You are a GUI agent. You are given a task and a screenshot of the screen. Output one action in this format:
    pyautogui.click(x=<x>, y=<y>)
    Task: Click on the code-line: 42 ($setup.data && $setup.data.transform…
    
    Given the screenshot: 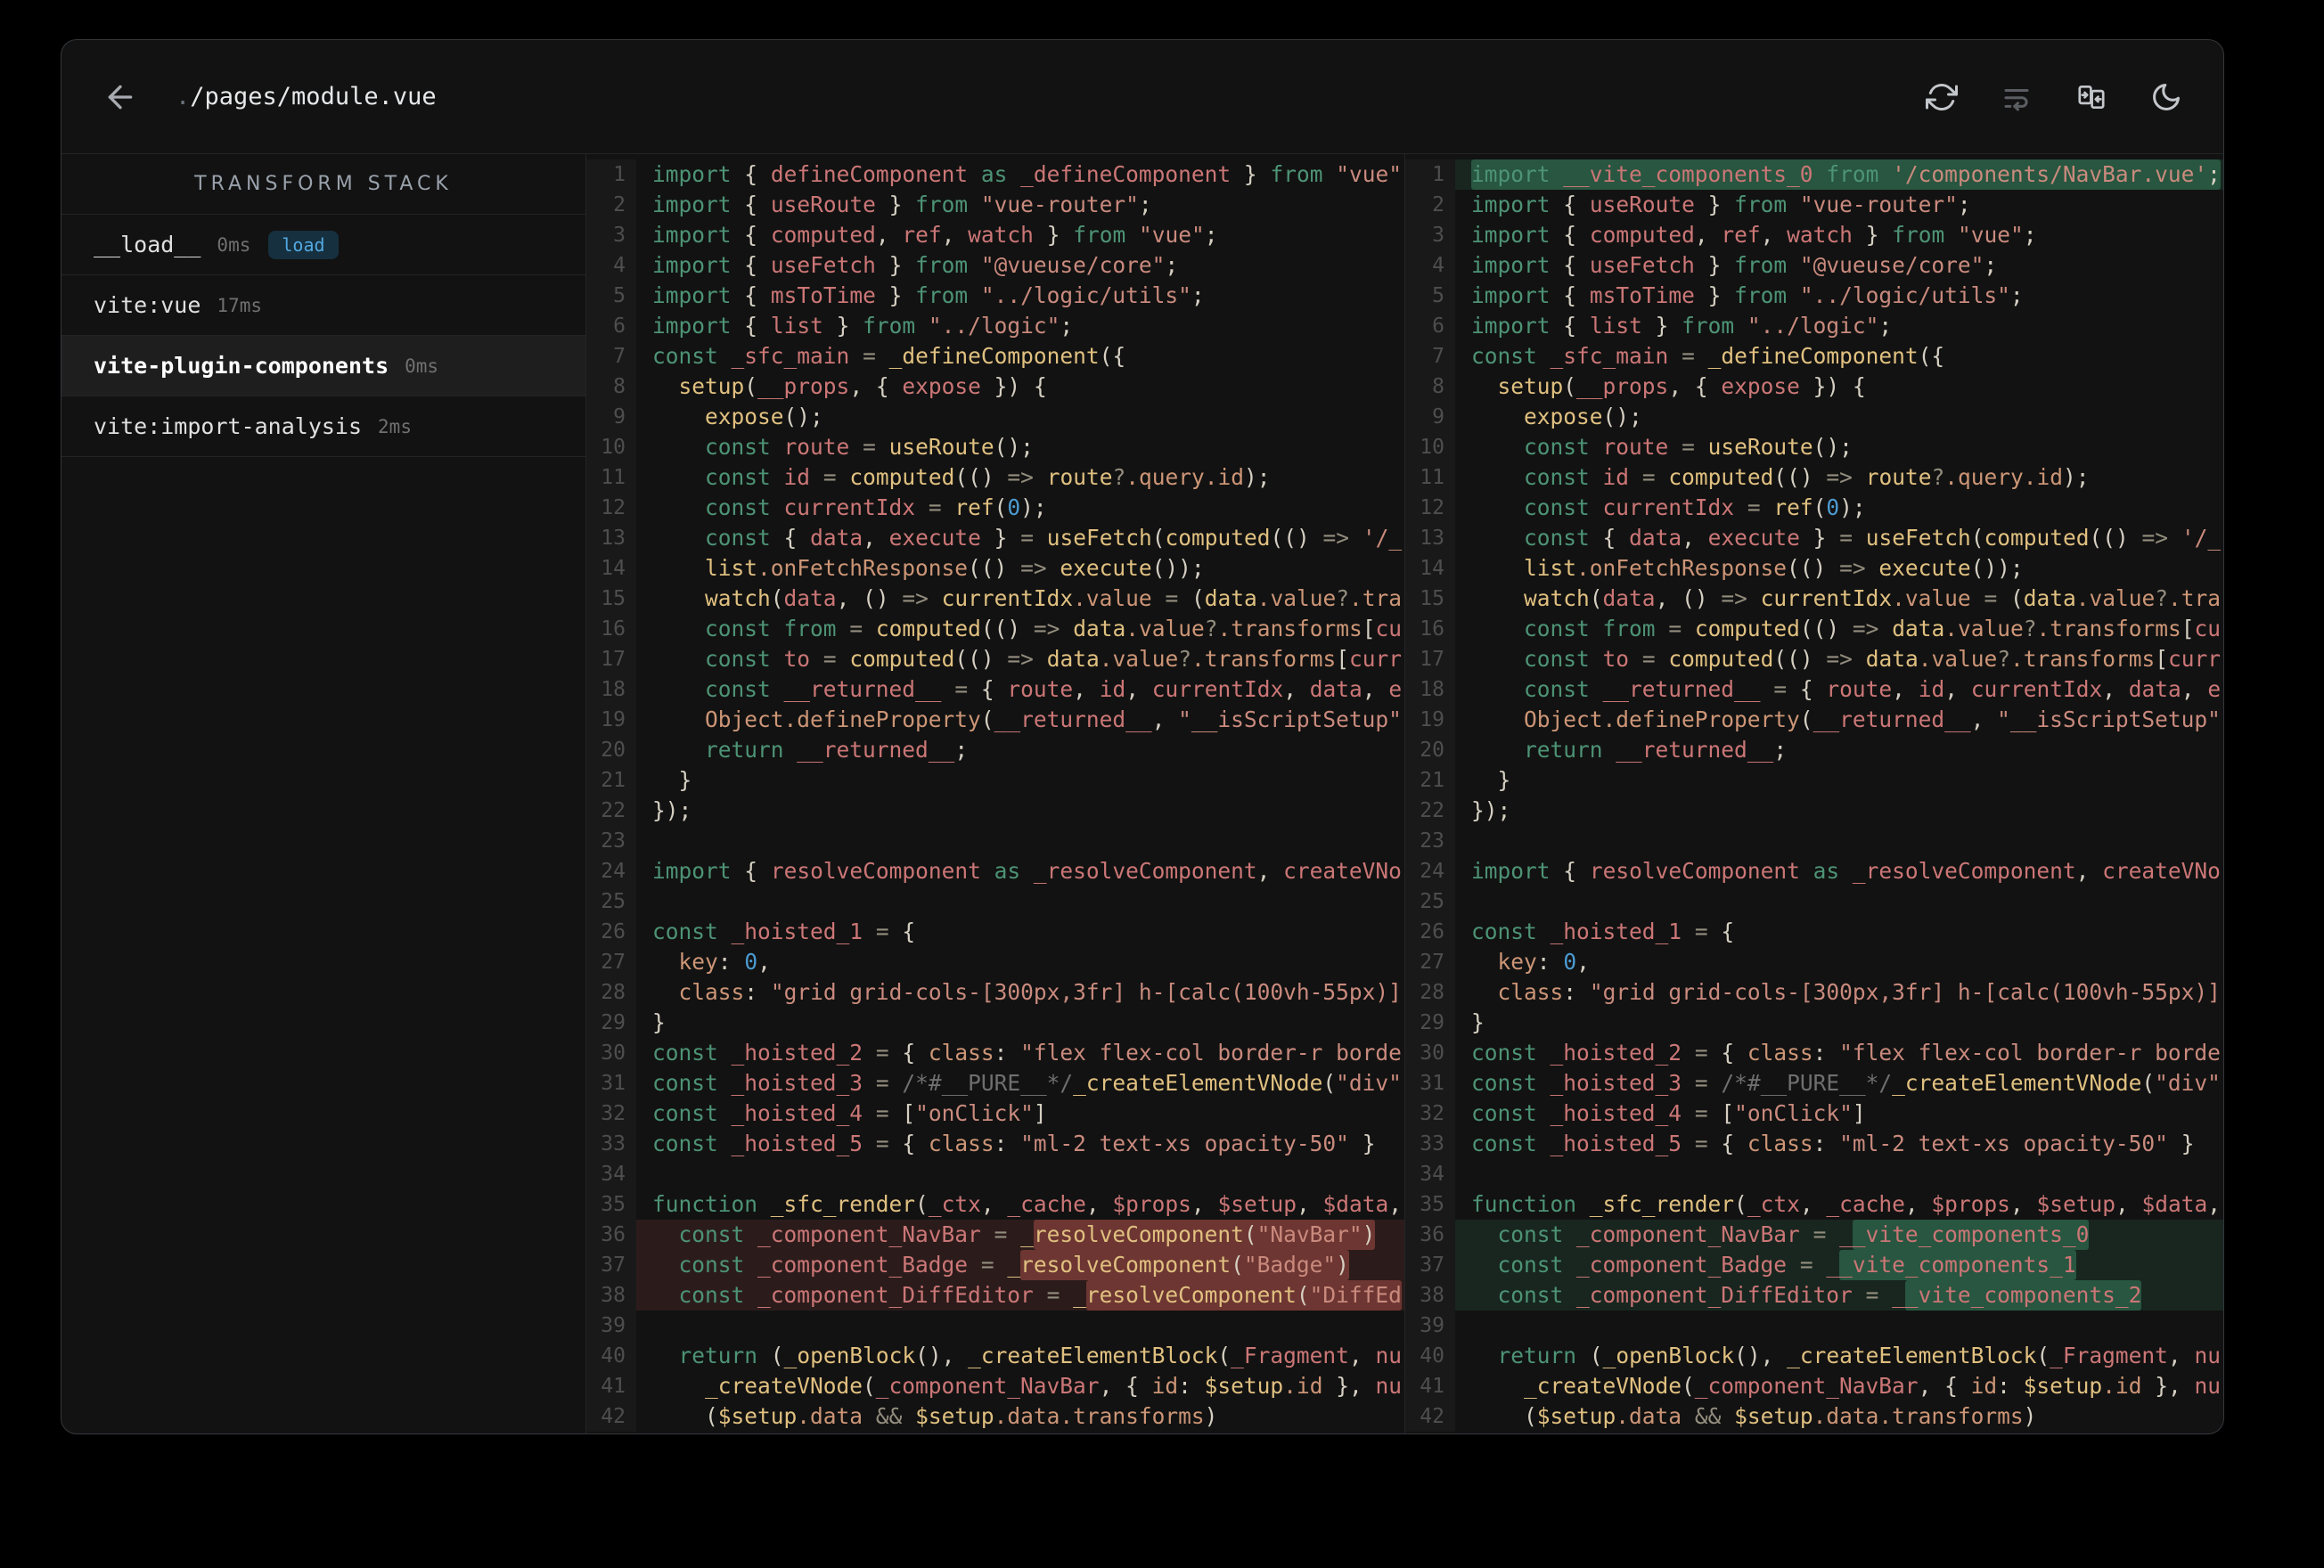 What is the action you would take?
    pyautogui.click(x=995, y=1416)
    